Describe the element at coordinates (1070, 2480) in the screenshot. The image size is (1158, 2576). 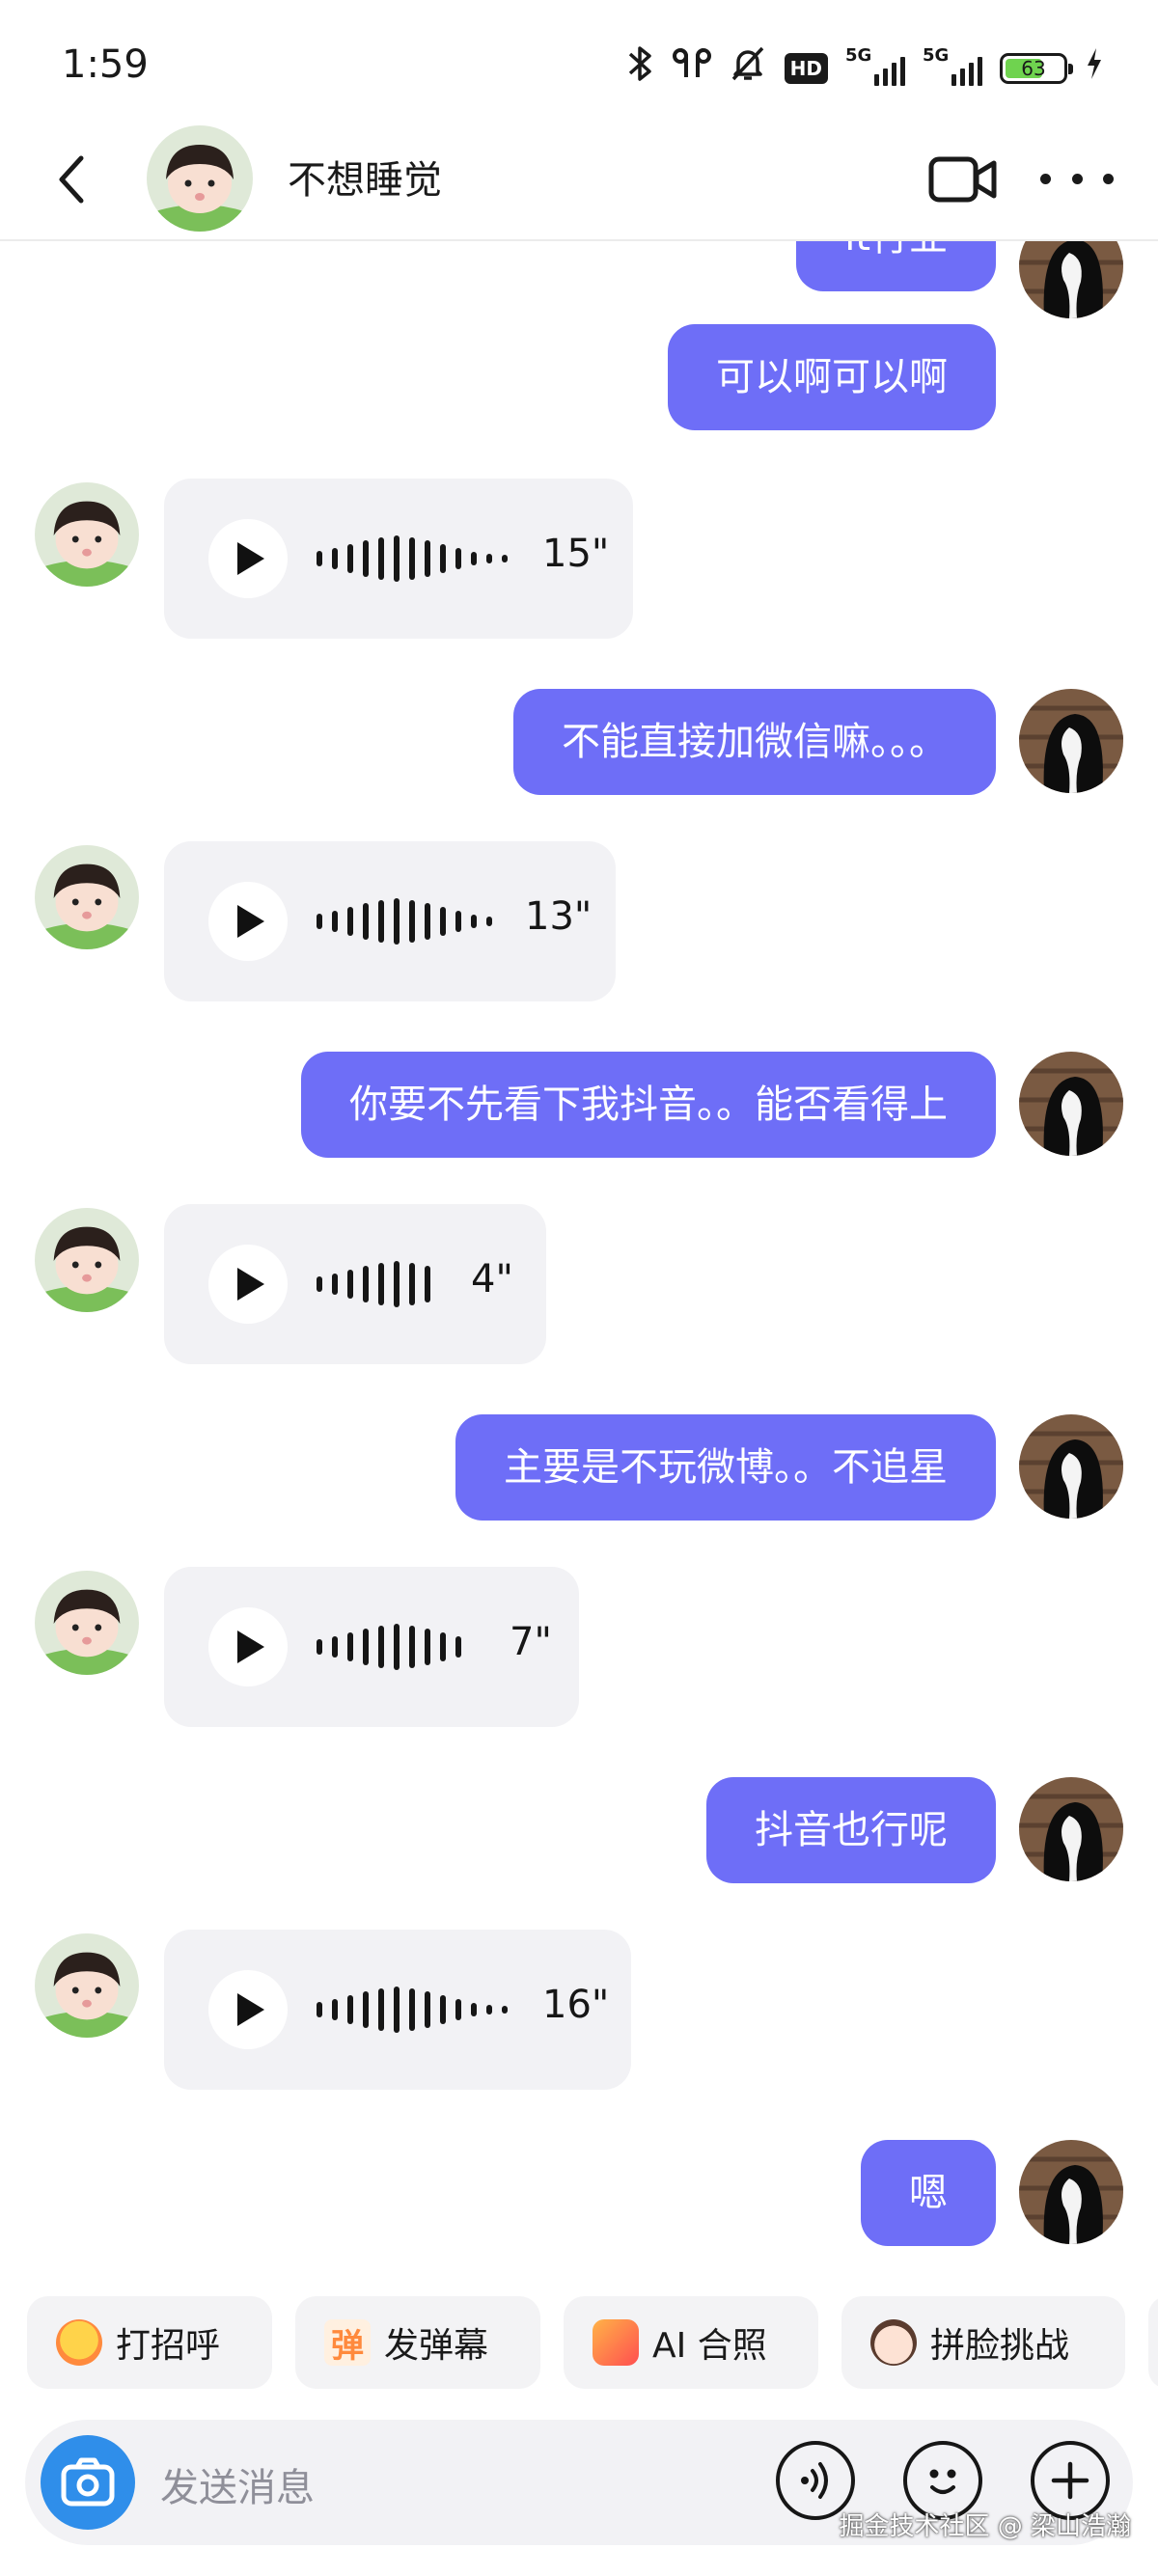
I see `plus-icon` at that location.